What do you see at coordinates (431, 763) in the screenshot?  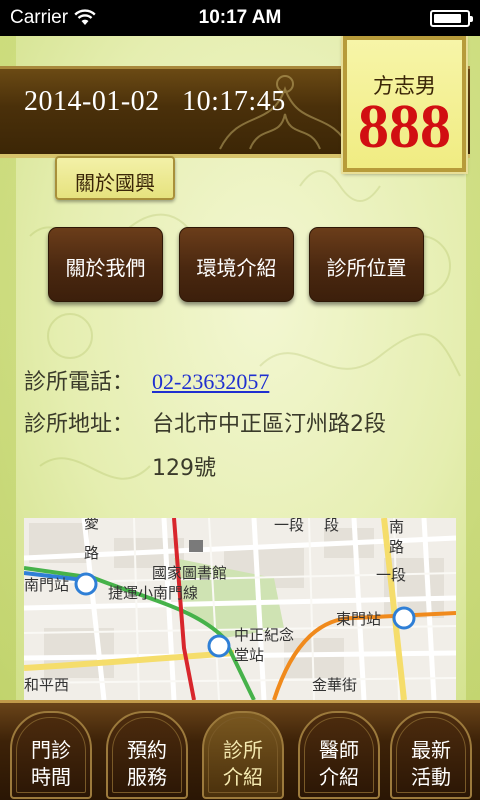 I see `tab-latest-news-label: 最新 活動` at bounding box center [431, 763].